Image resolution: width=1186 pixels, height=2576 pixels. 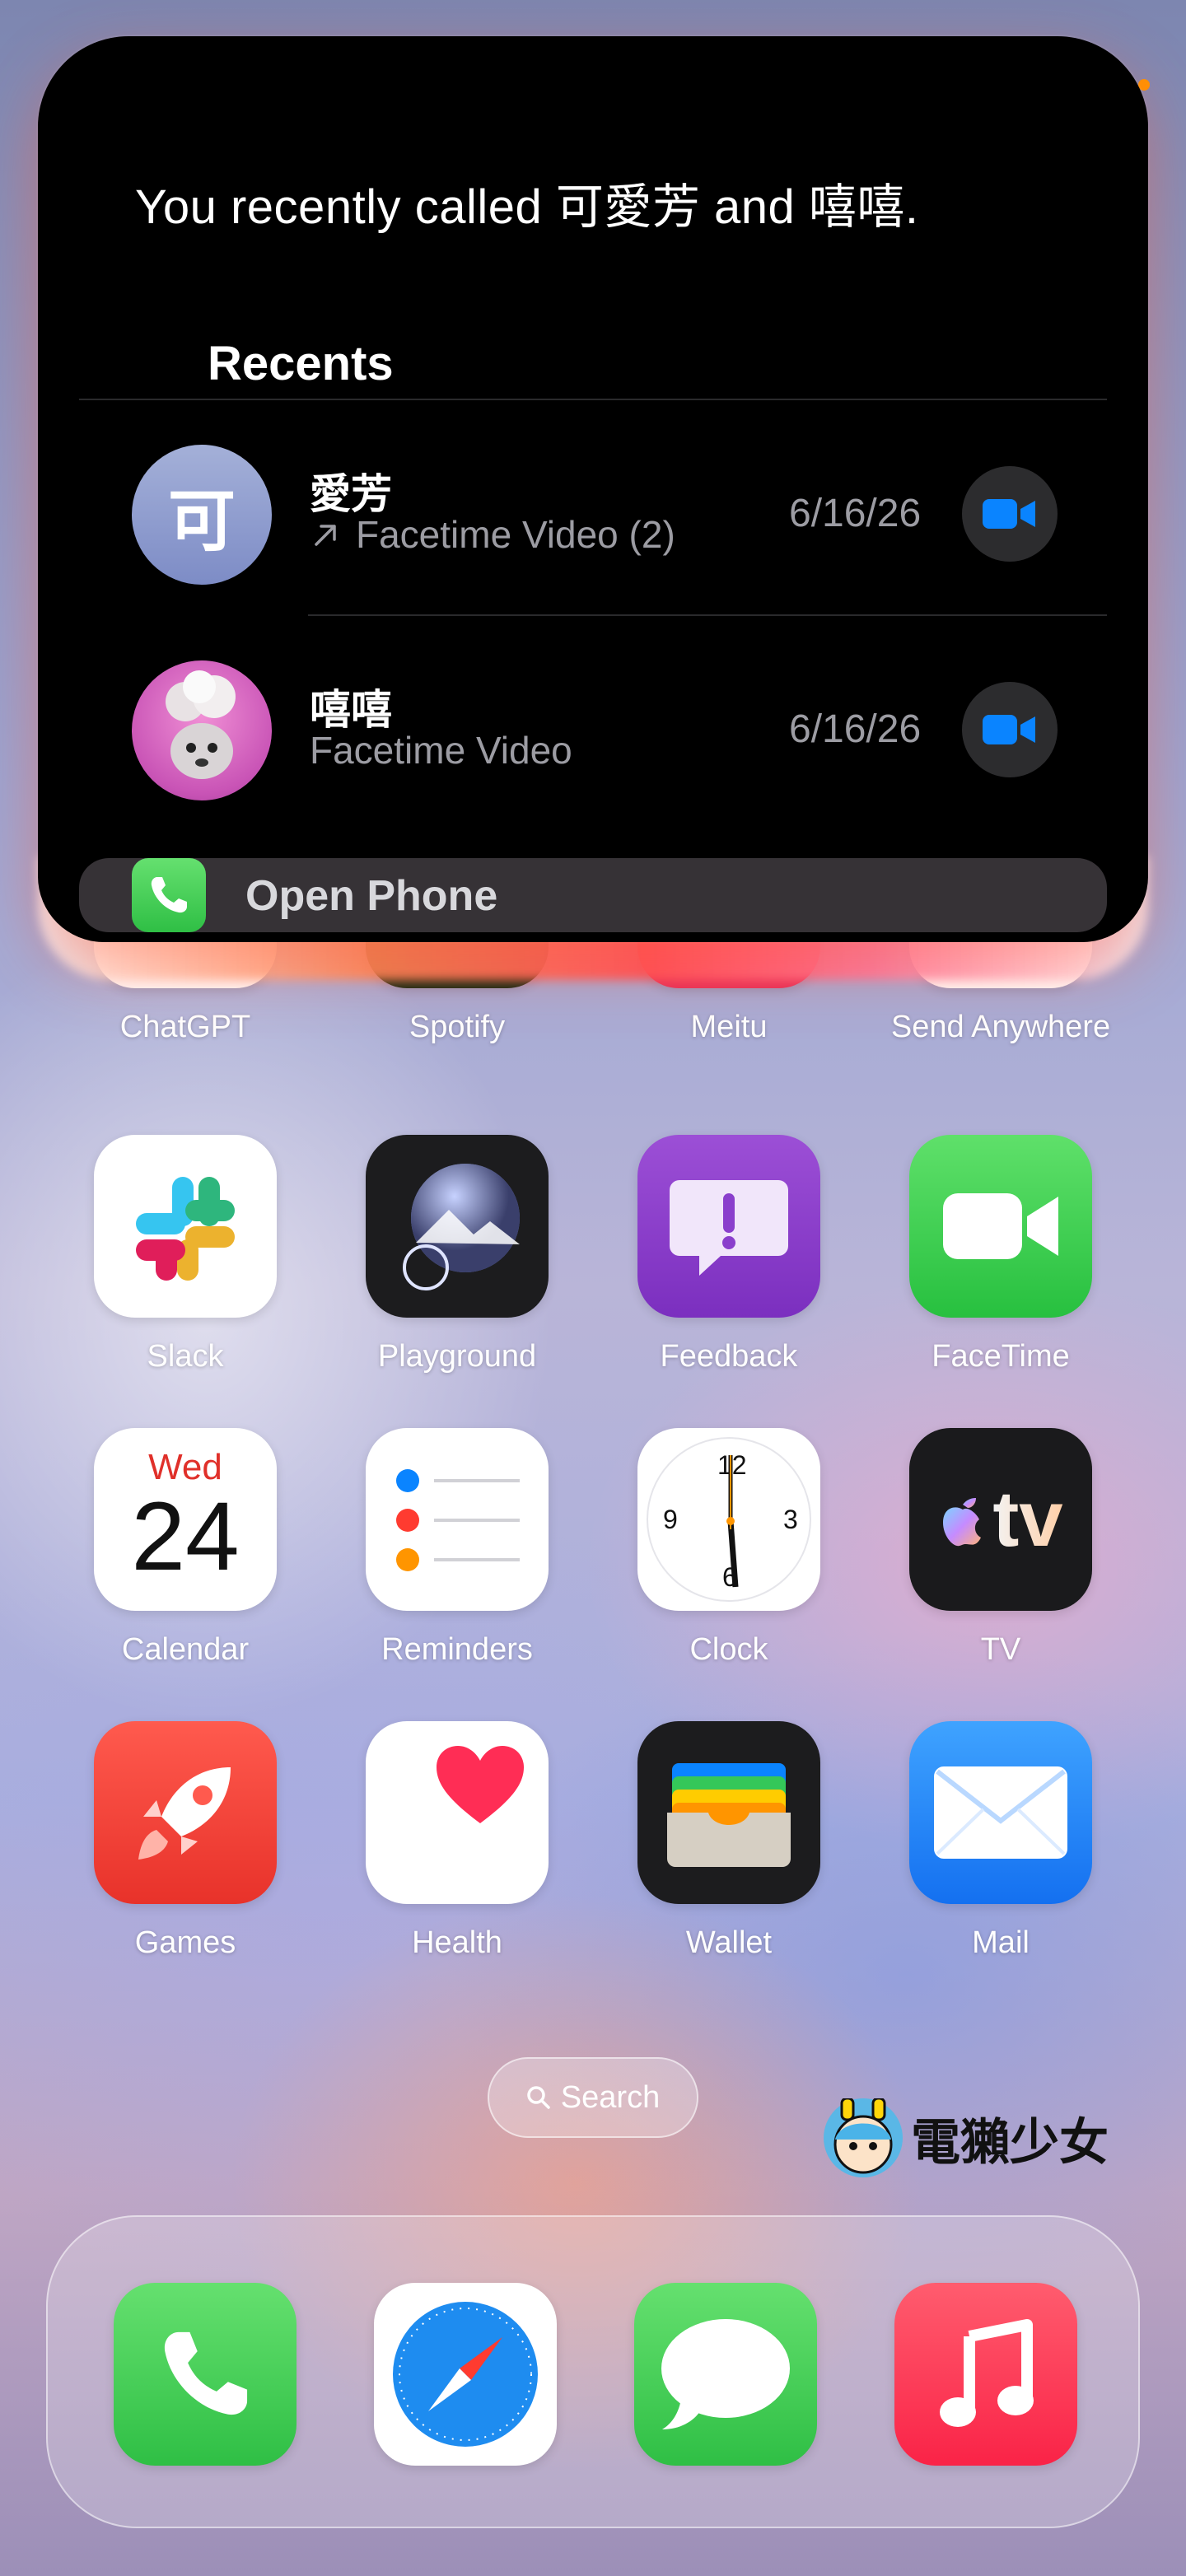 What do you see at coordinates (728, 1812) in the screenshot?
I see `wallet-icon` at bounding box center [728, 1812].